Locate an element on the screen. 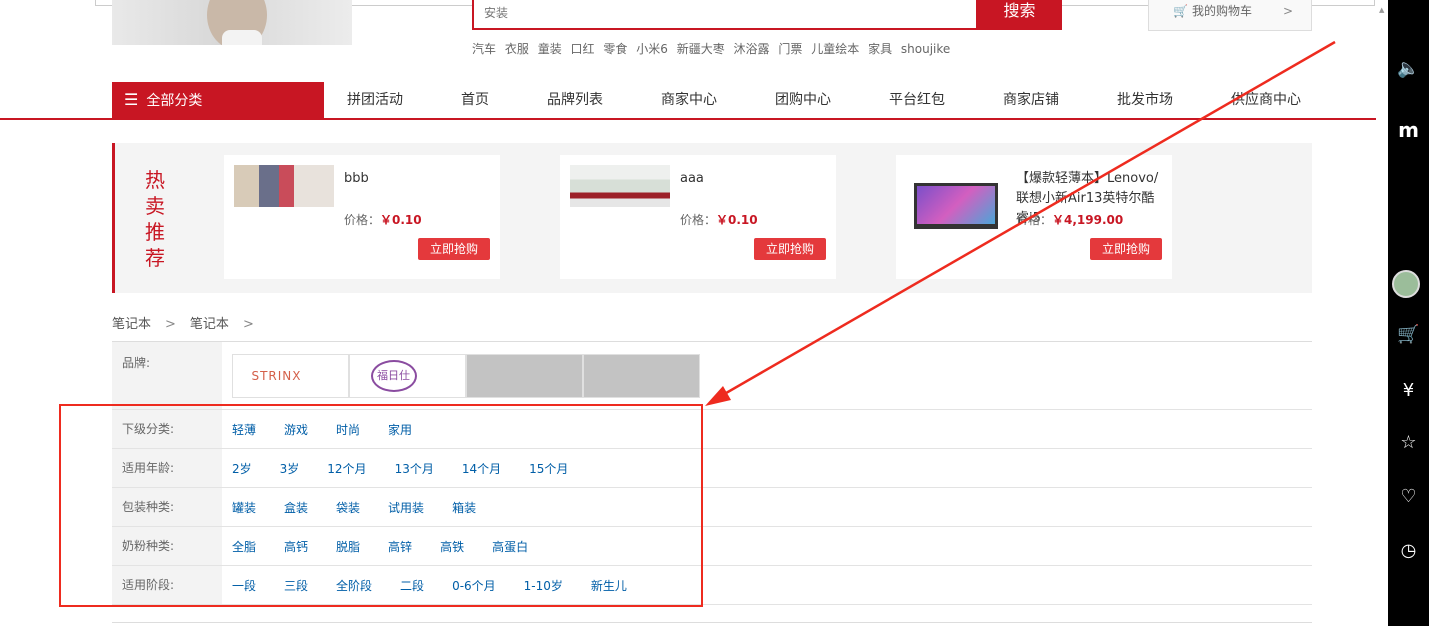 The width and height of the screenshot is (1429, 626). cart-button: 🛒 我的购物车 > is located at coordinates (1230, 15).